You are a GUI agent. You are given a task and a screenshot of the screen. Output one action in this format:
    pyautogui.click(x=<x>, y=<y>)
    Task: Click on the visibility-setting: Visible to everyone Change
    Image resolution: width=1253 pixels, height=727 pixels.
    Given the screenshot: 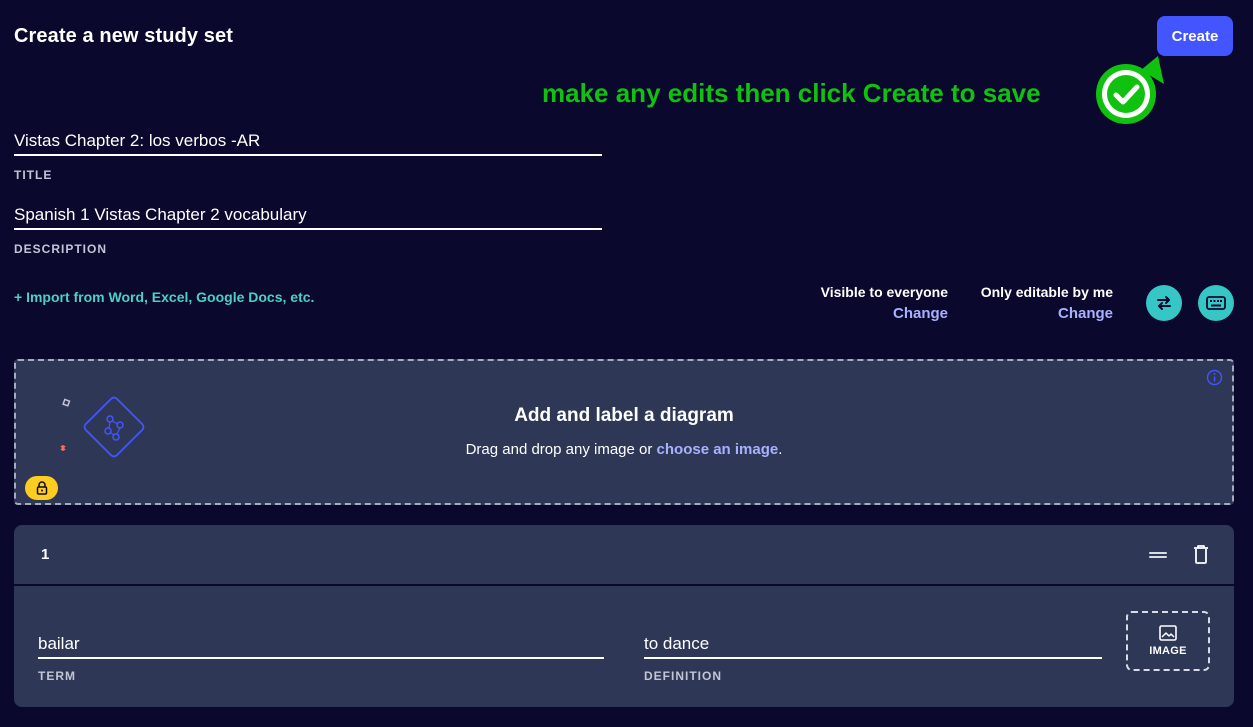 What is the action you would take?
    pyautogui.click(x=879, y=303)
    